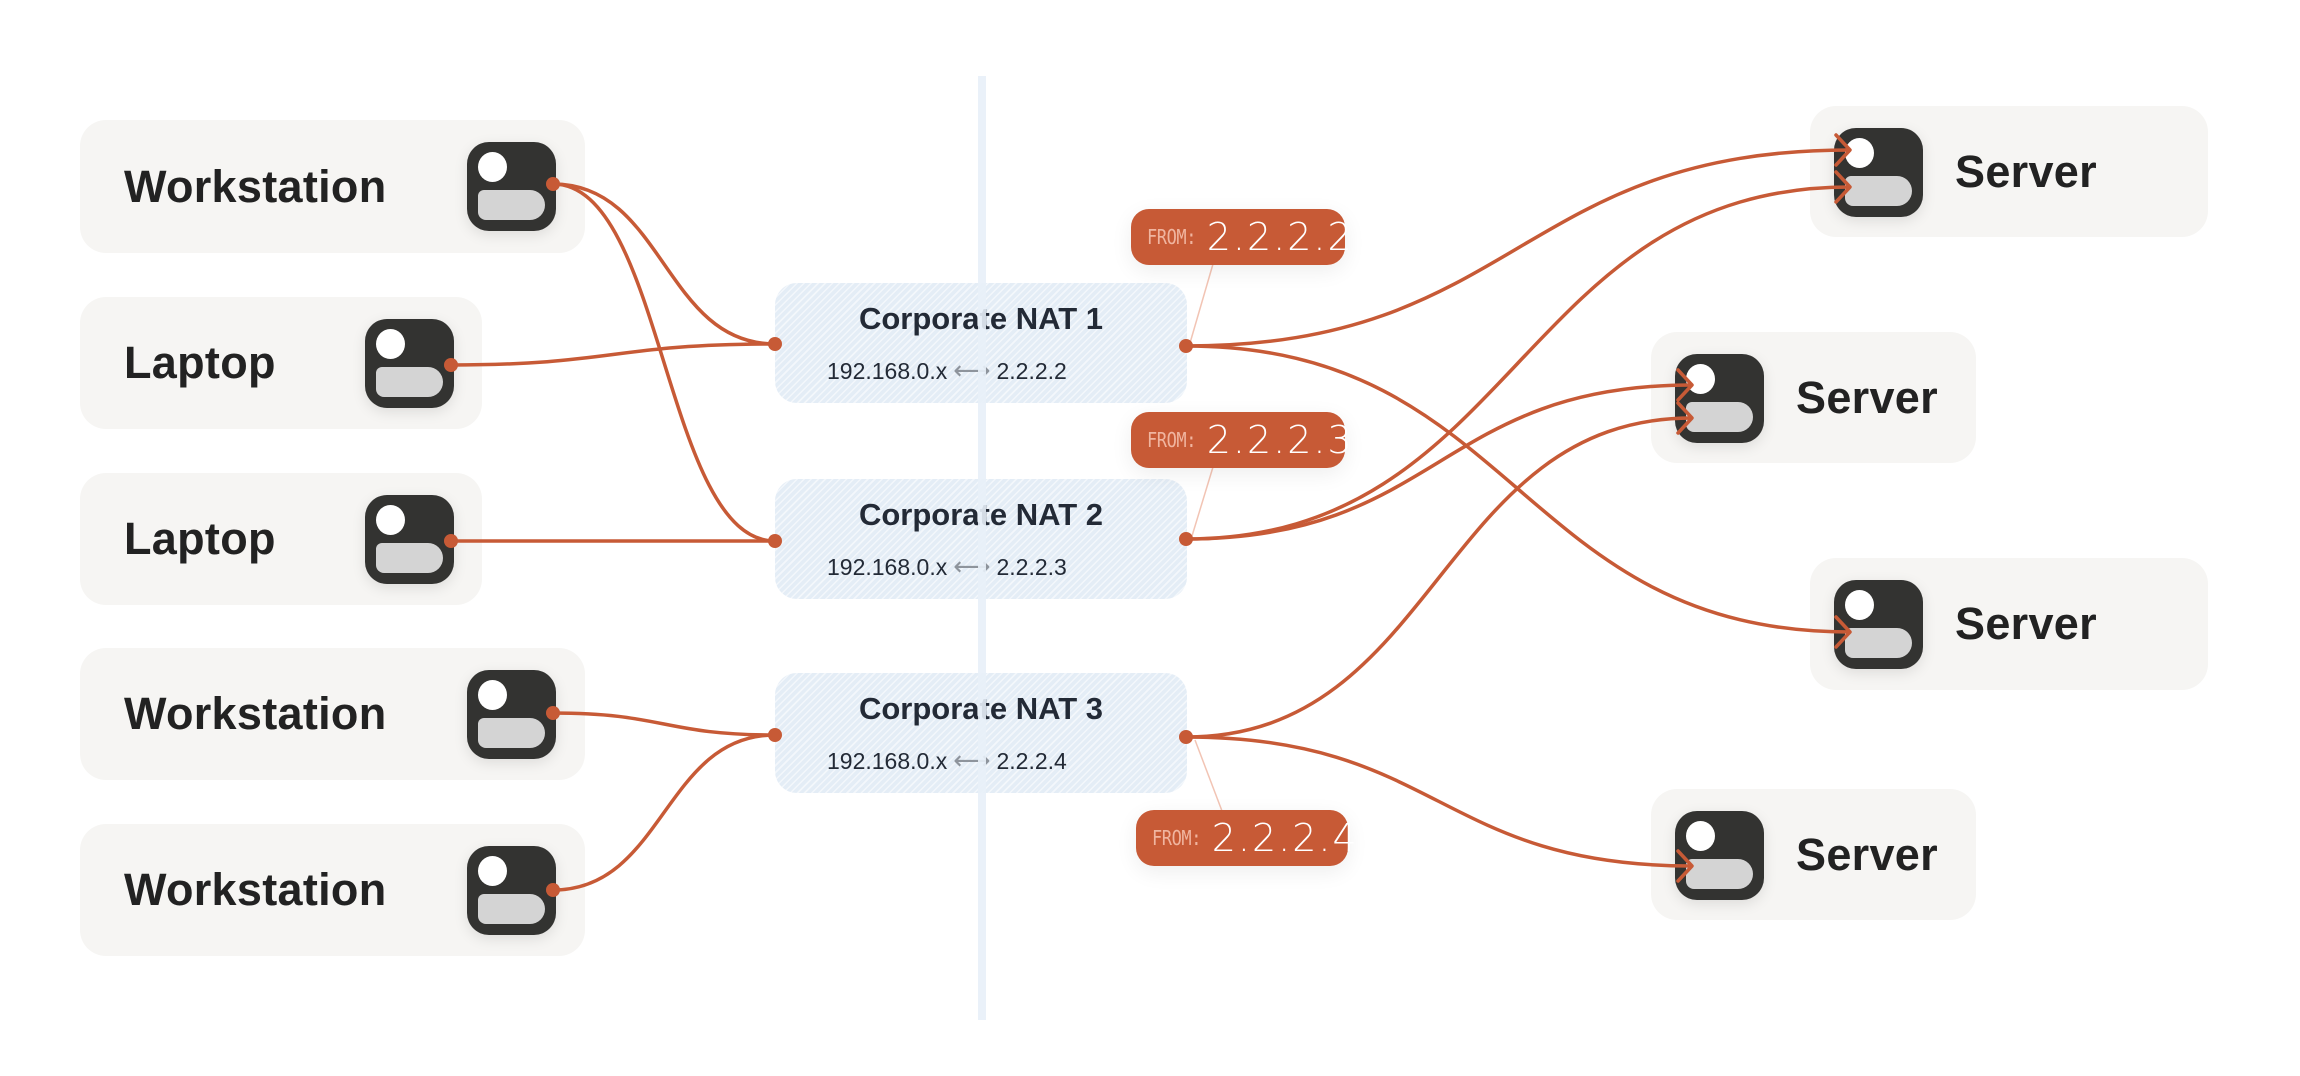 This screenshot has width=2300, height=1076. I want to click on server-node-3: Server, so click(2009, 624).